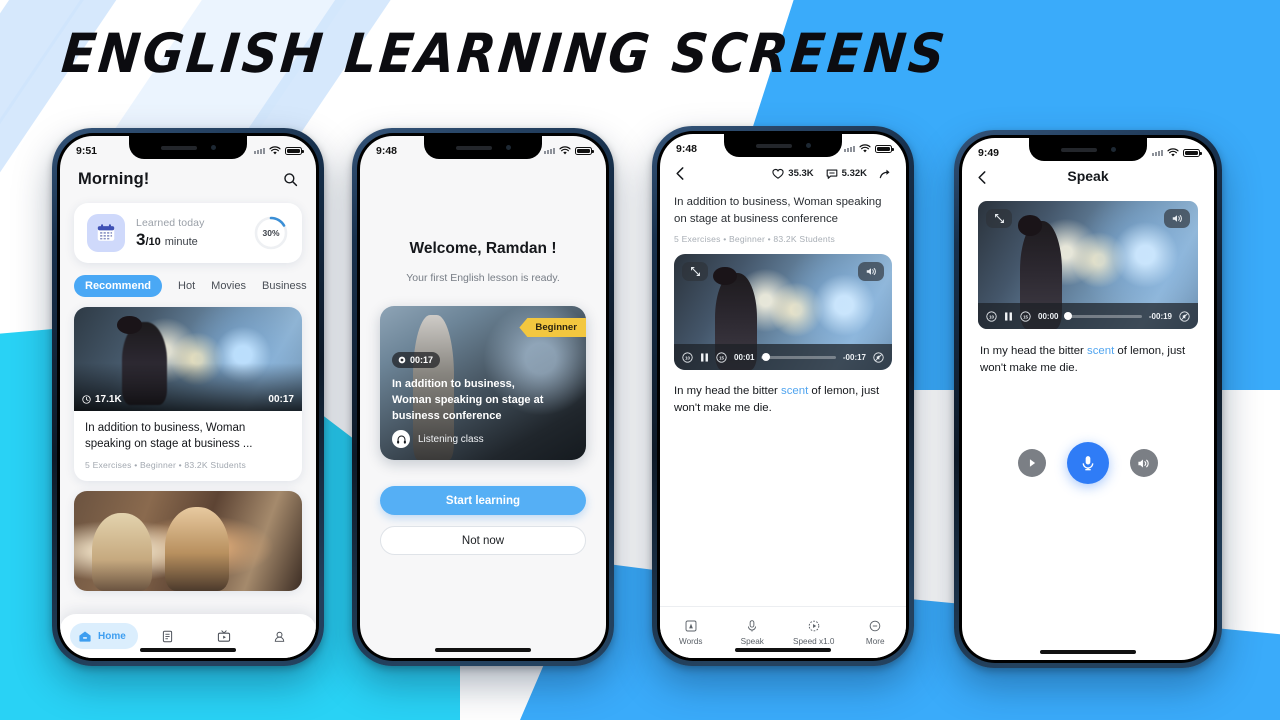 This screenshot has width=1280, height=720. I want to click on level-ribbon: Beginner, so click(552, 327).